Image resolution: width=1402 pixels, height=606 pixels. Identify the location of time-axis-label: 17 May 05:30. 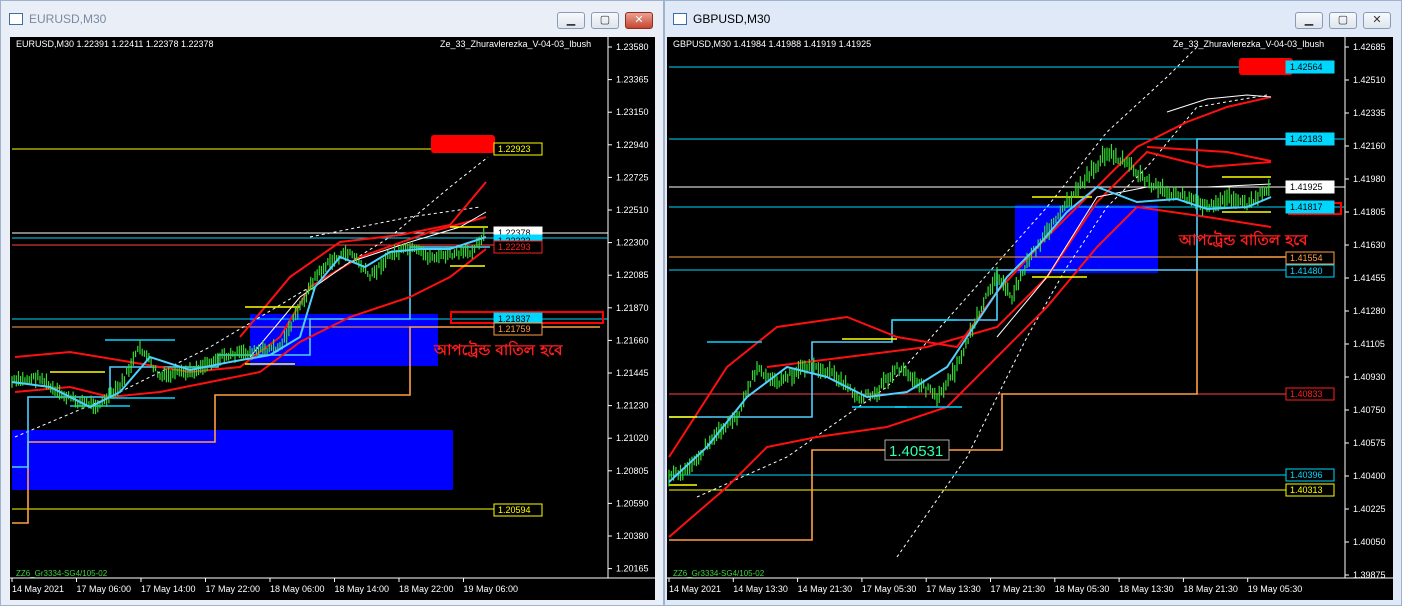
(889, 589).